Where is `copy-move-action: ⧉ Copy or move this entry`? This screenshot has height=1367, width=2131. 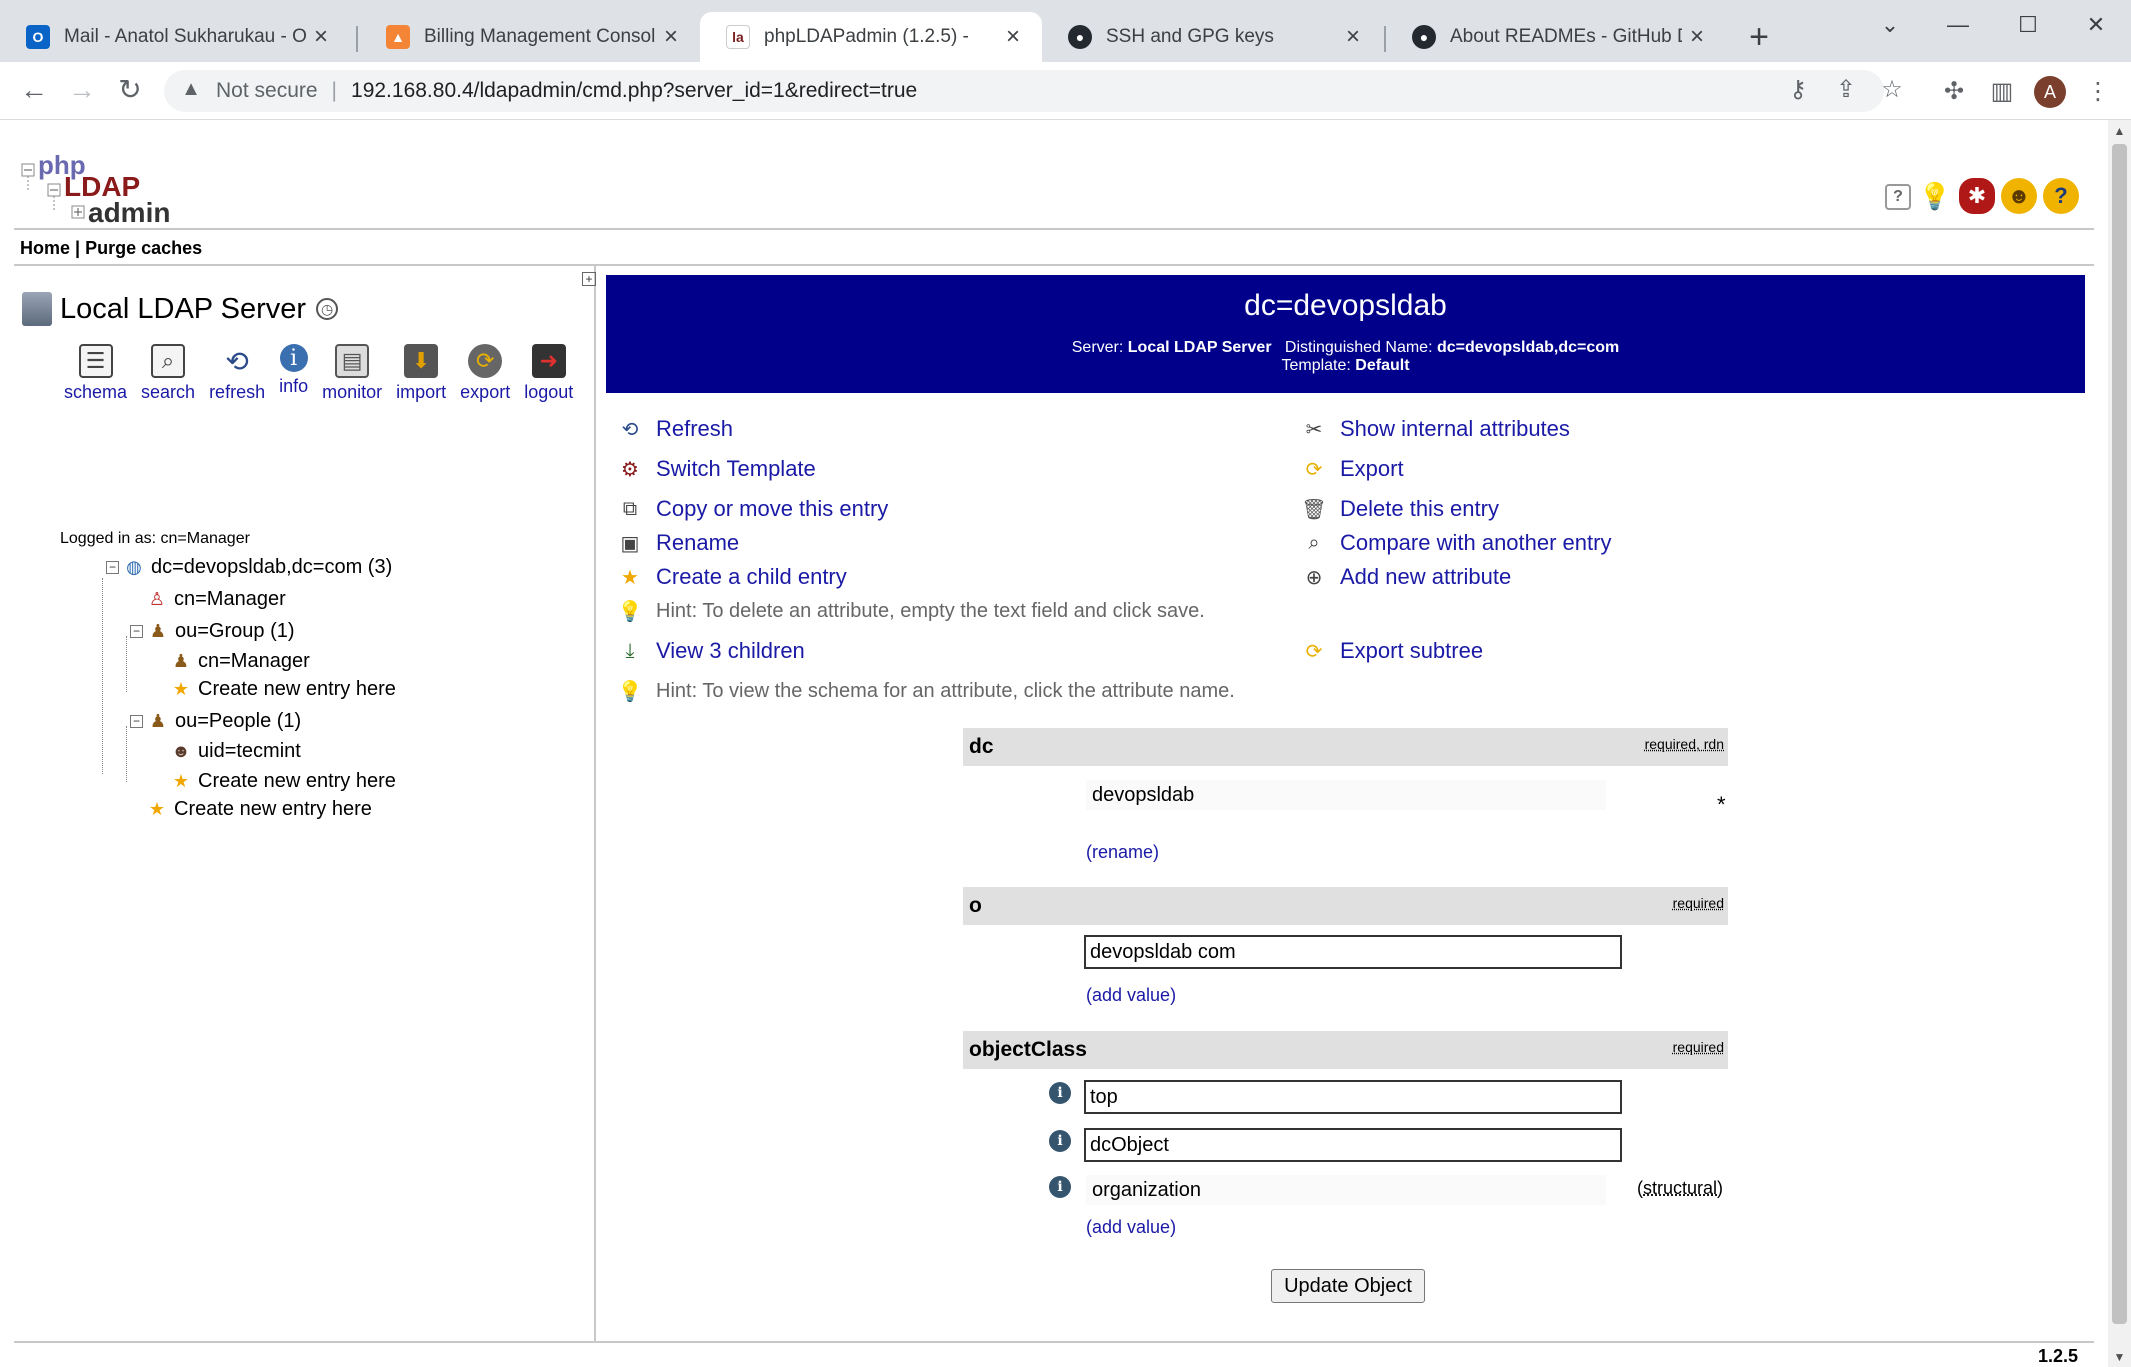 copy-move-action: ⧉ Copy or move this entry is located at coordinates (752, 509).